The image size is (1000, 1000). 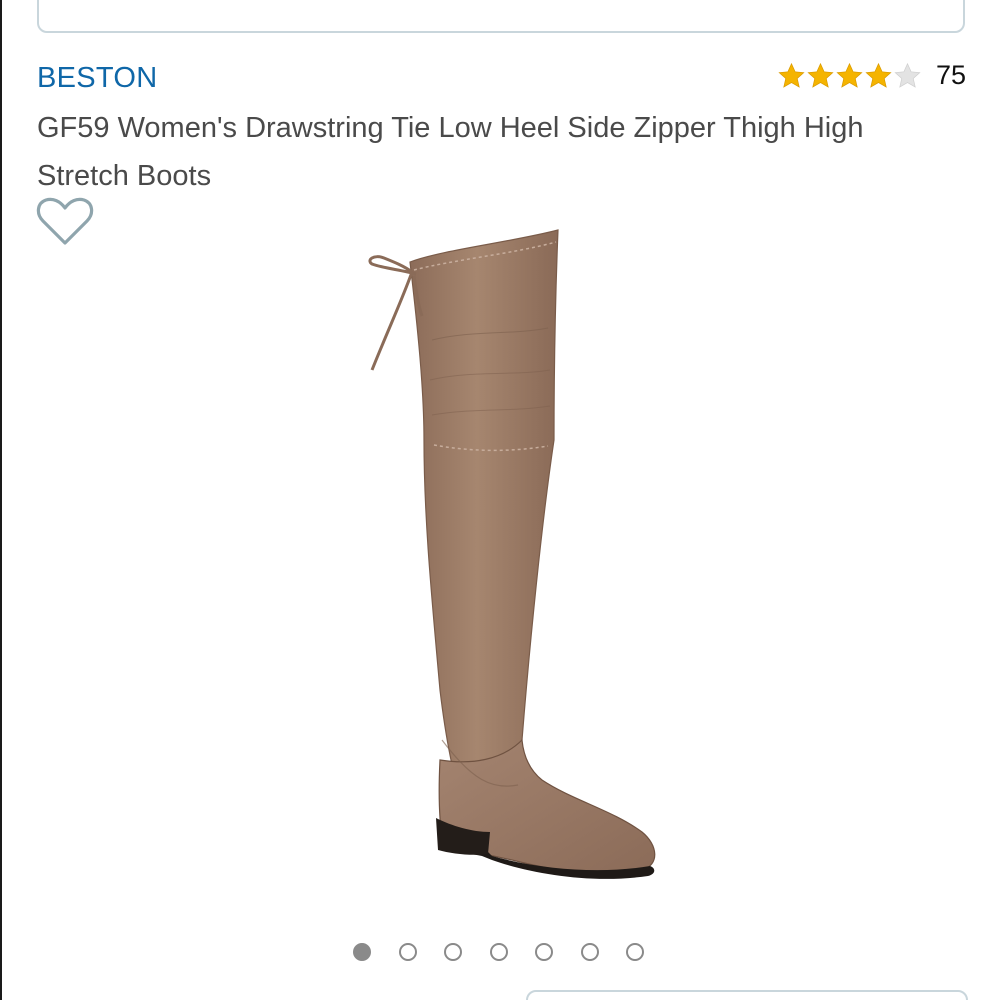 What do you see at coordinates (65, 222) in the screenshot?
I see `heart-outline-icon` at bounding box center [65, 222].